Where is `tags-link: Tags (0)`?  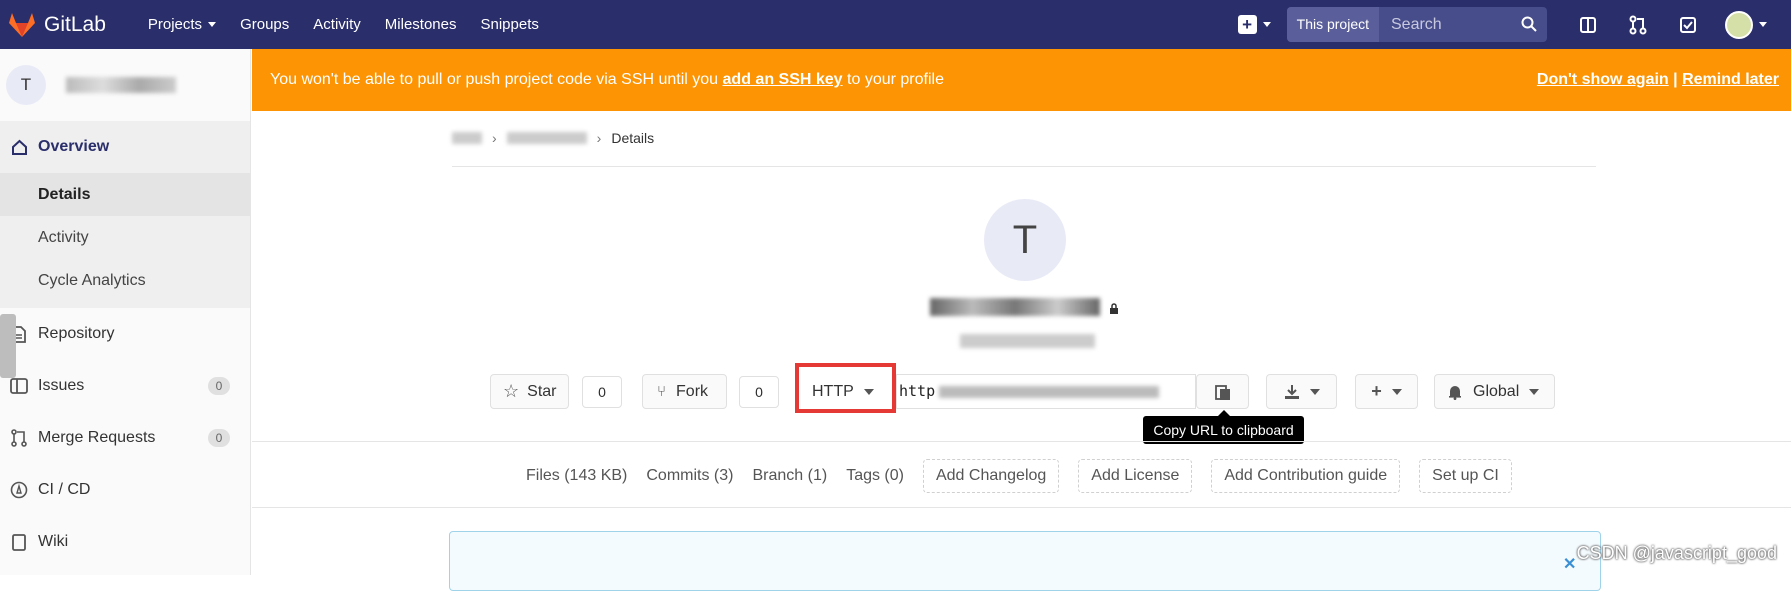 tags-link: Tags (0) is located at coordinates (875, 476).